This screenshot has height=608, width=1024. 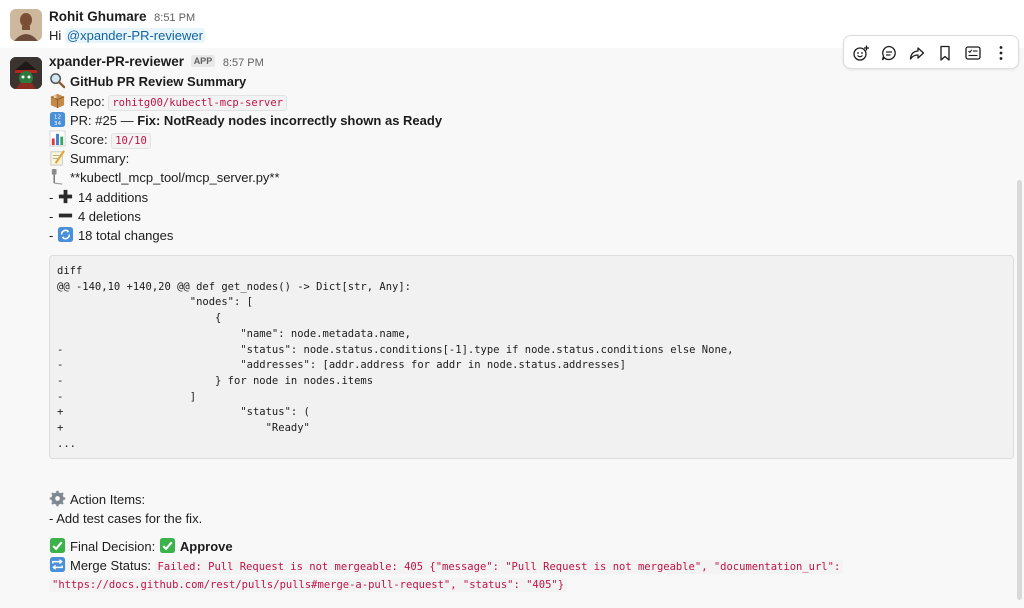 I want to click on merge-status-label: Merge Status:, so click(x=112, y=565).